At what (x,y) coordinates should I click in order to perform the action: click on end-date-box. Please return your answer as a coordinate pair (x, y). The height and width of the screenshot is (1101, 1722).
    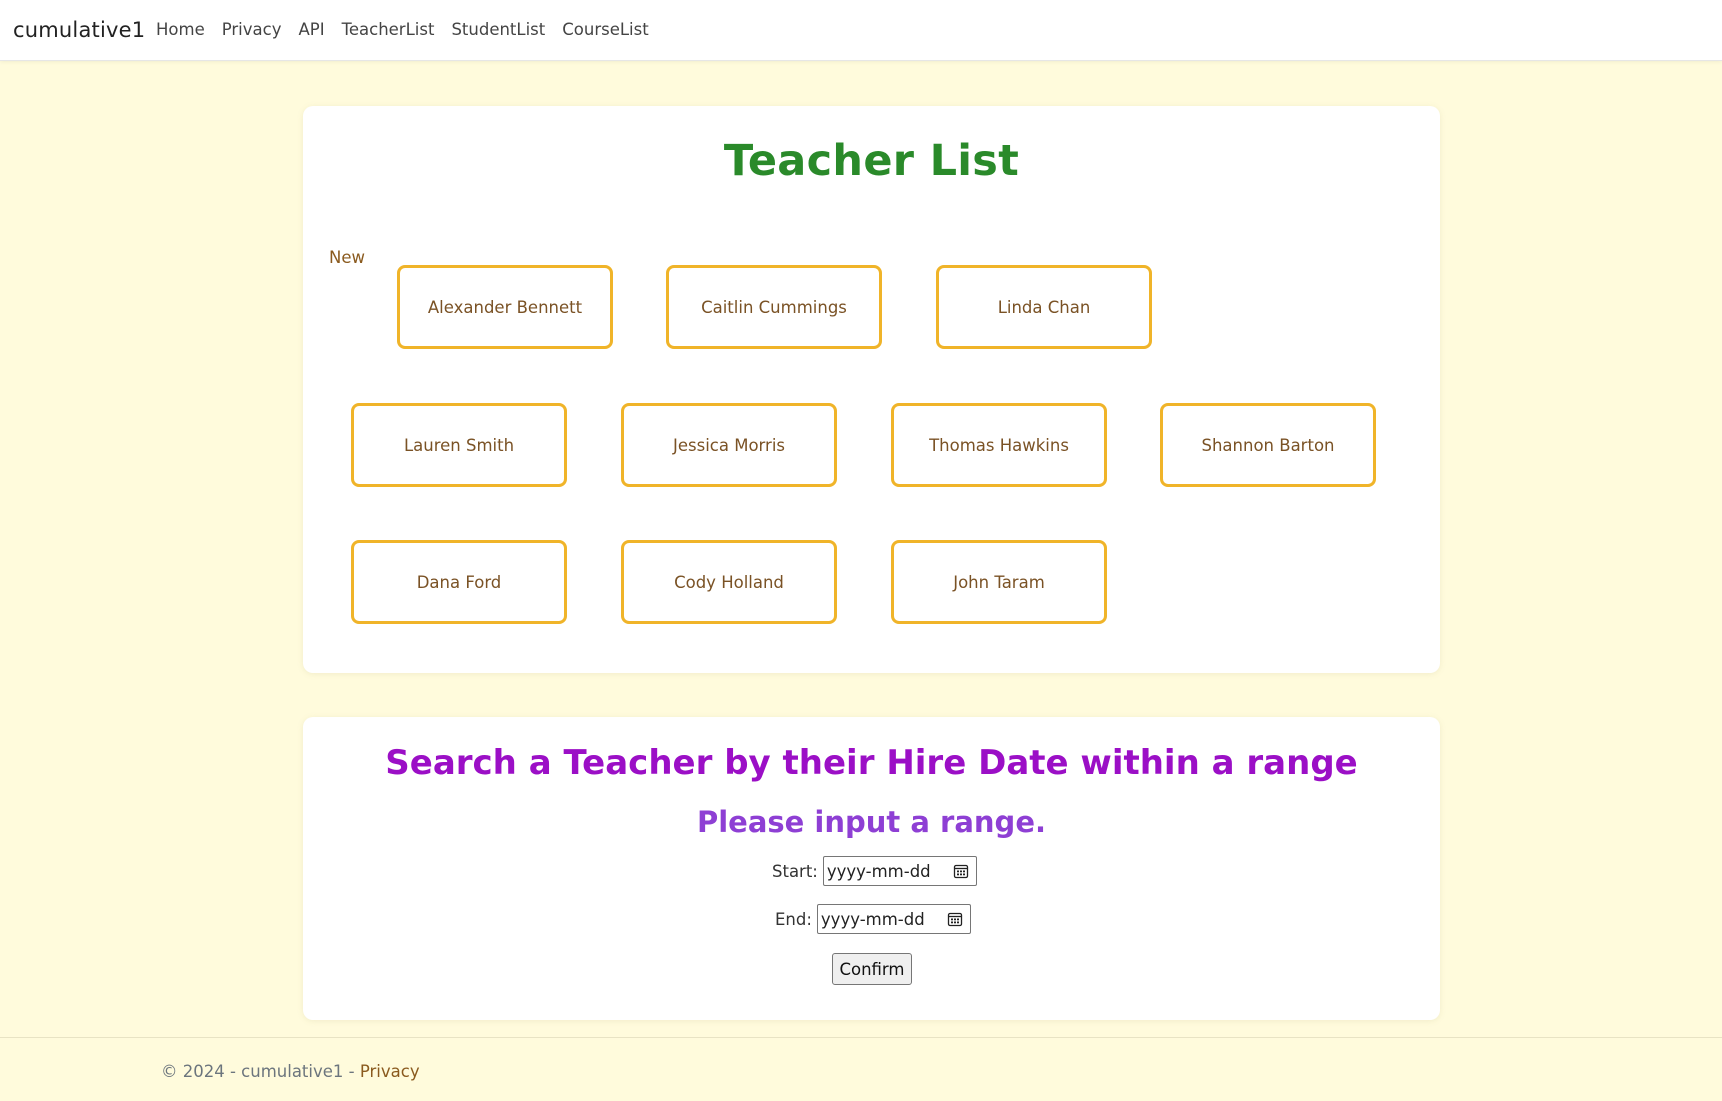
    Looking at the image, I should click on (893, 919).